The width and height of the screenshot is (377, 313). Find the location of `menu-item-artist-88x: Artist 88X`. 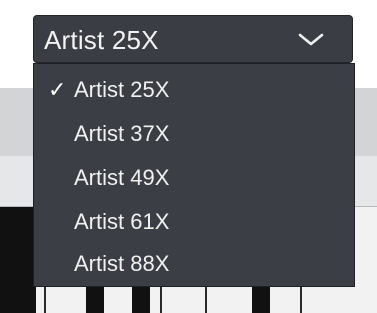

menu-item-artist-88x: Artist 88X is located at coordinates (194, 264).